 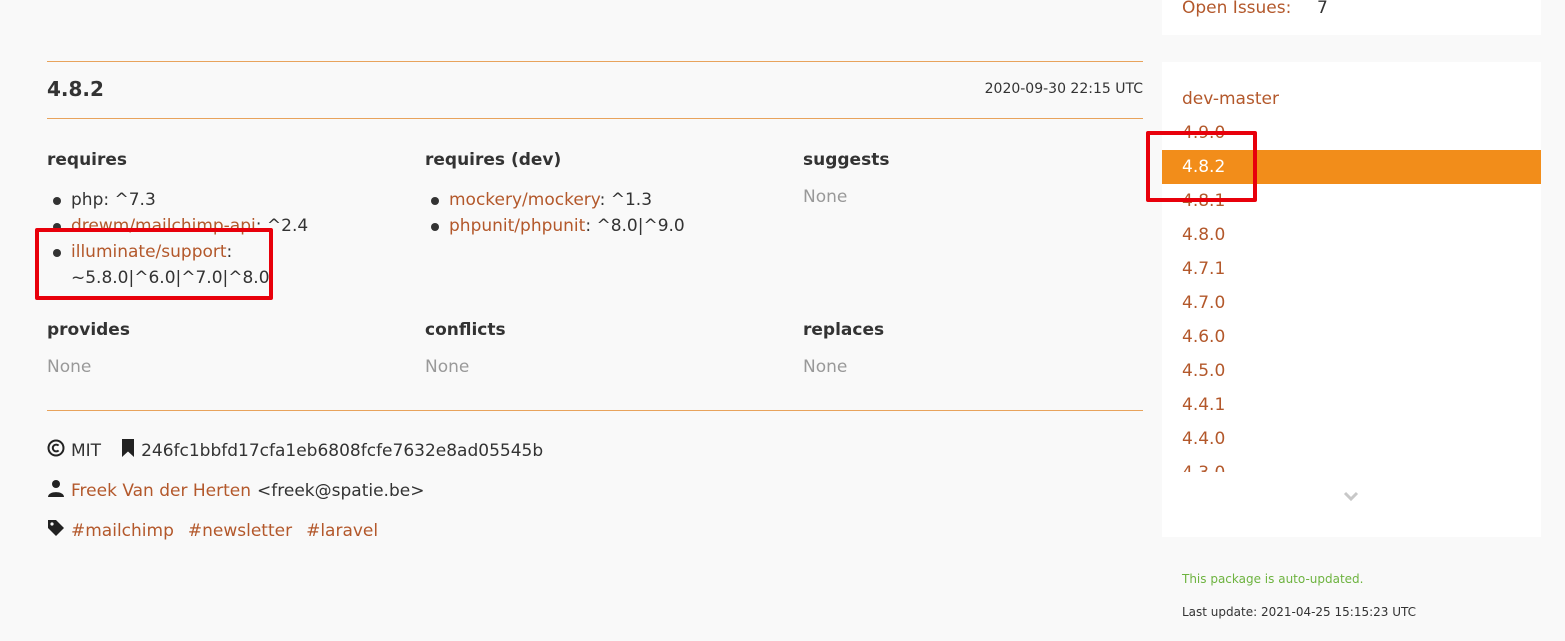 I want to click on author-link: Freek Van der Herten, so click(x=161, y=491).